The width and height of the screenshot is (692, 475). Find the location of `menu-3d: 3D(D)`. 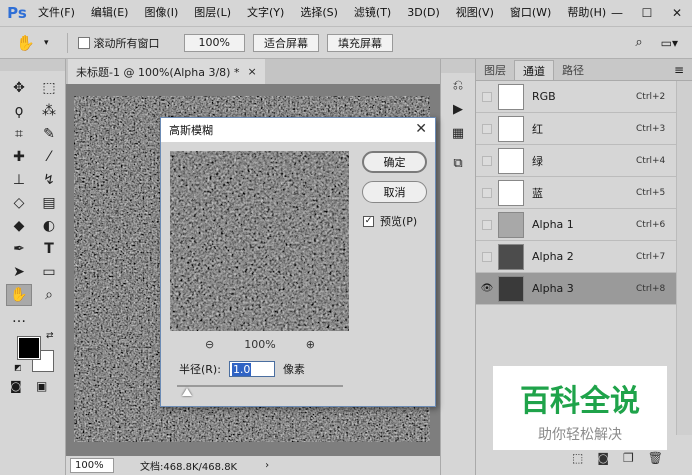

menu-3d: 3D(D) is located at coordinates (423, 13).